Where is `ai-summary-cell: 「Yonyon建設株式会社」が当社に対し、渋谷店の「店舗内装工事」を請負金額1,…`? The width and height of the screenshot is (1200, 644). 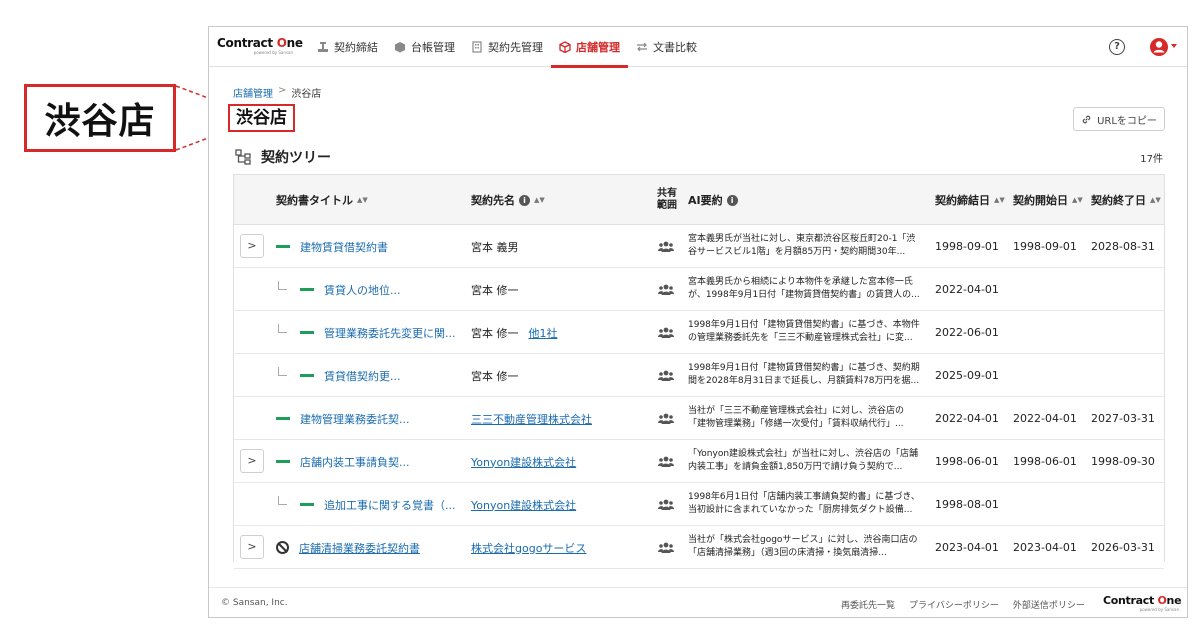 ai-summary-cell: 「Yonyon建設株式会社」が当社に対し、渋谷店の「店舗内装工事」を請負金額1,… is located at coordinates (804, 461).